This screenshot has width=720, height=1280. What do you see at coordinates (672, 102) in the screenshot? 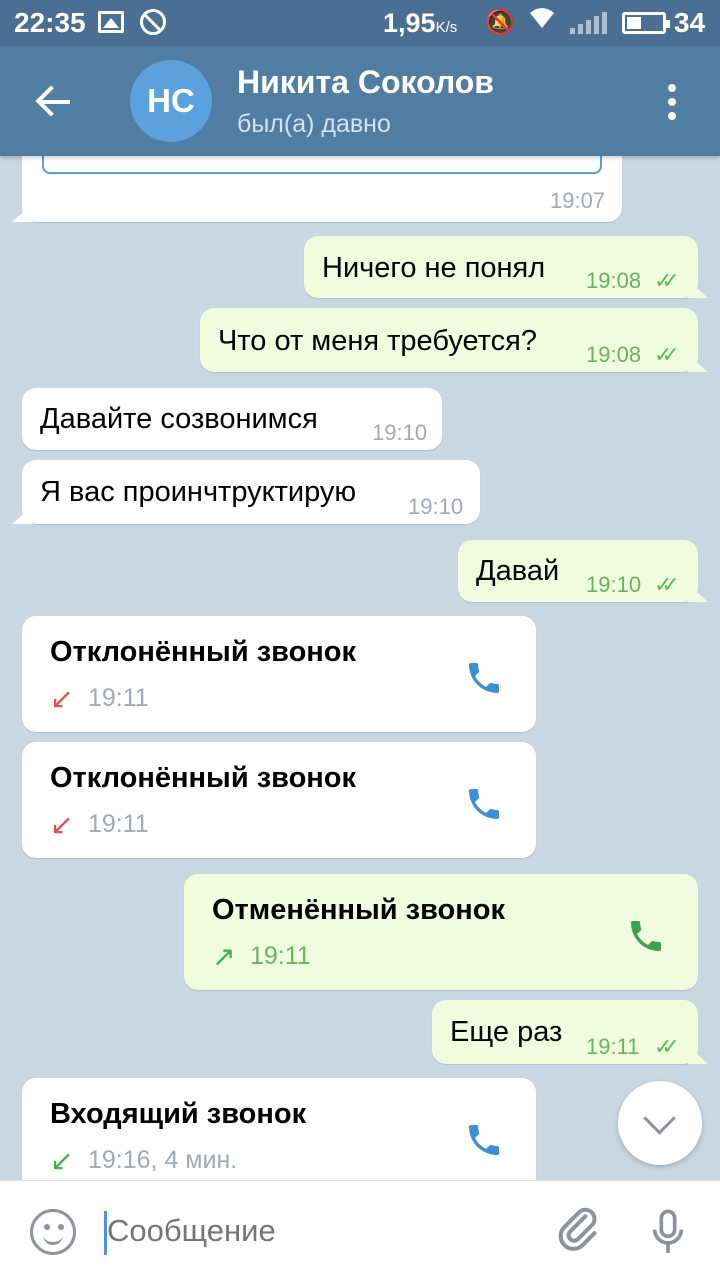
I see `more-vert-icon` at bounding box center [672, 102].